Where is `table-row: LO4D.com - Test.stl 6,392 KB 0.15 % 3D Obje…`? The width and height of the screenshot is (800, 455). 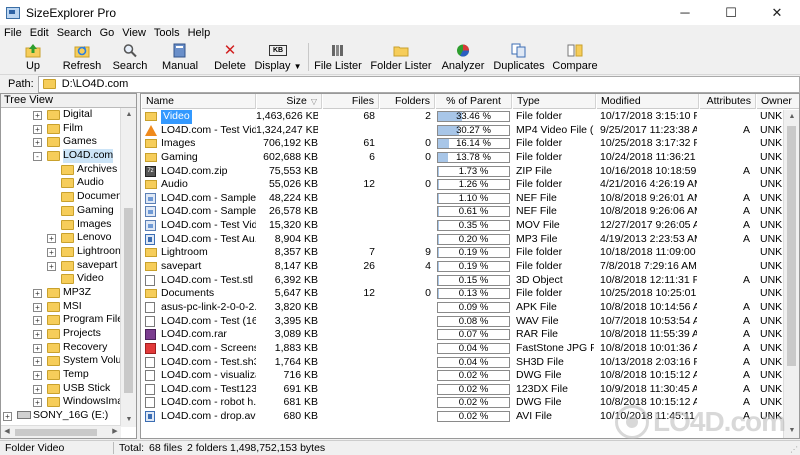
table-row: LO4D.com - Test.stl 6,392 KB 0.15 % 3D Obje… is located at coordinates (462, 281).